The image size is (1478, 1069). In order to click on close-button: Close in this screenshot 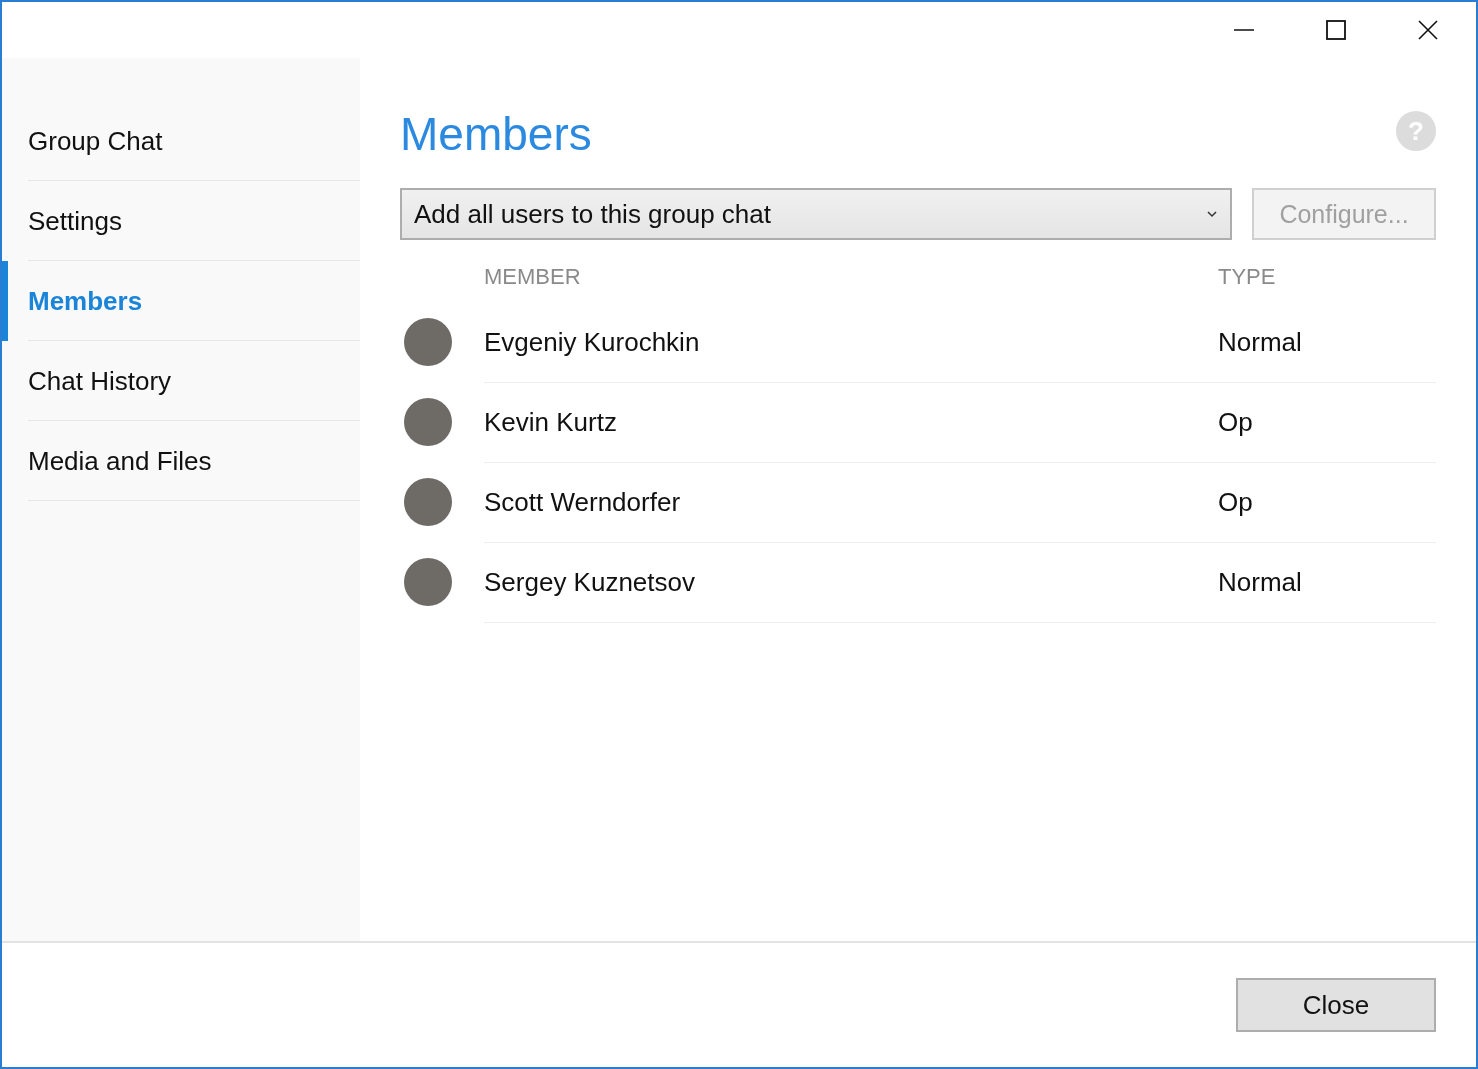, I will do `click(1336, 1005)`.